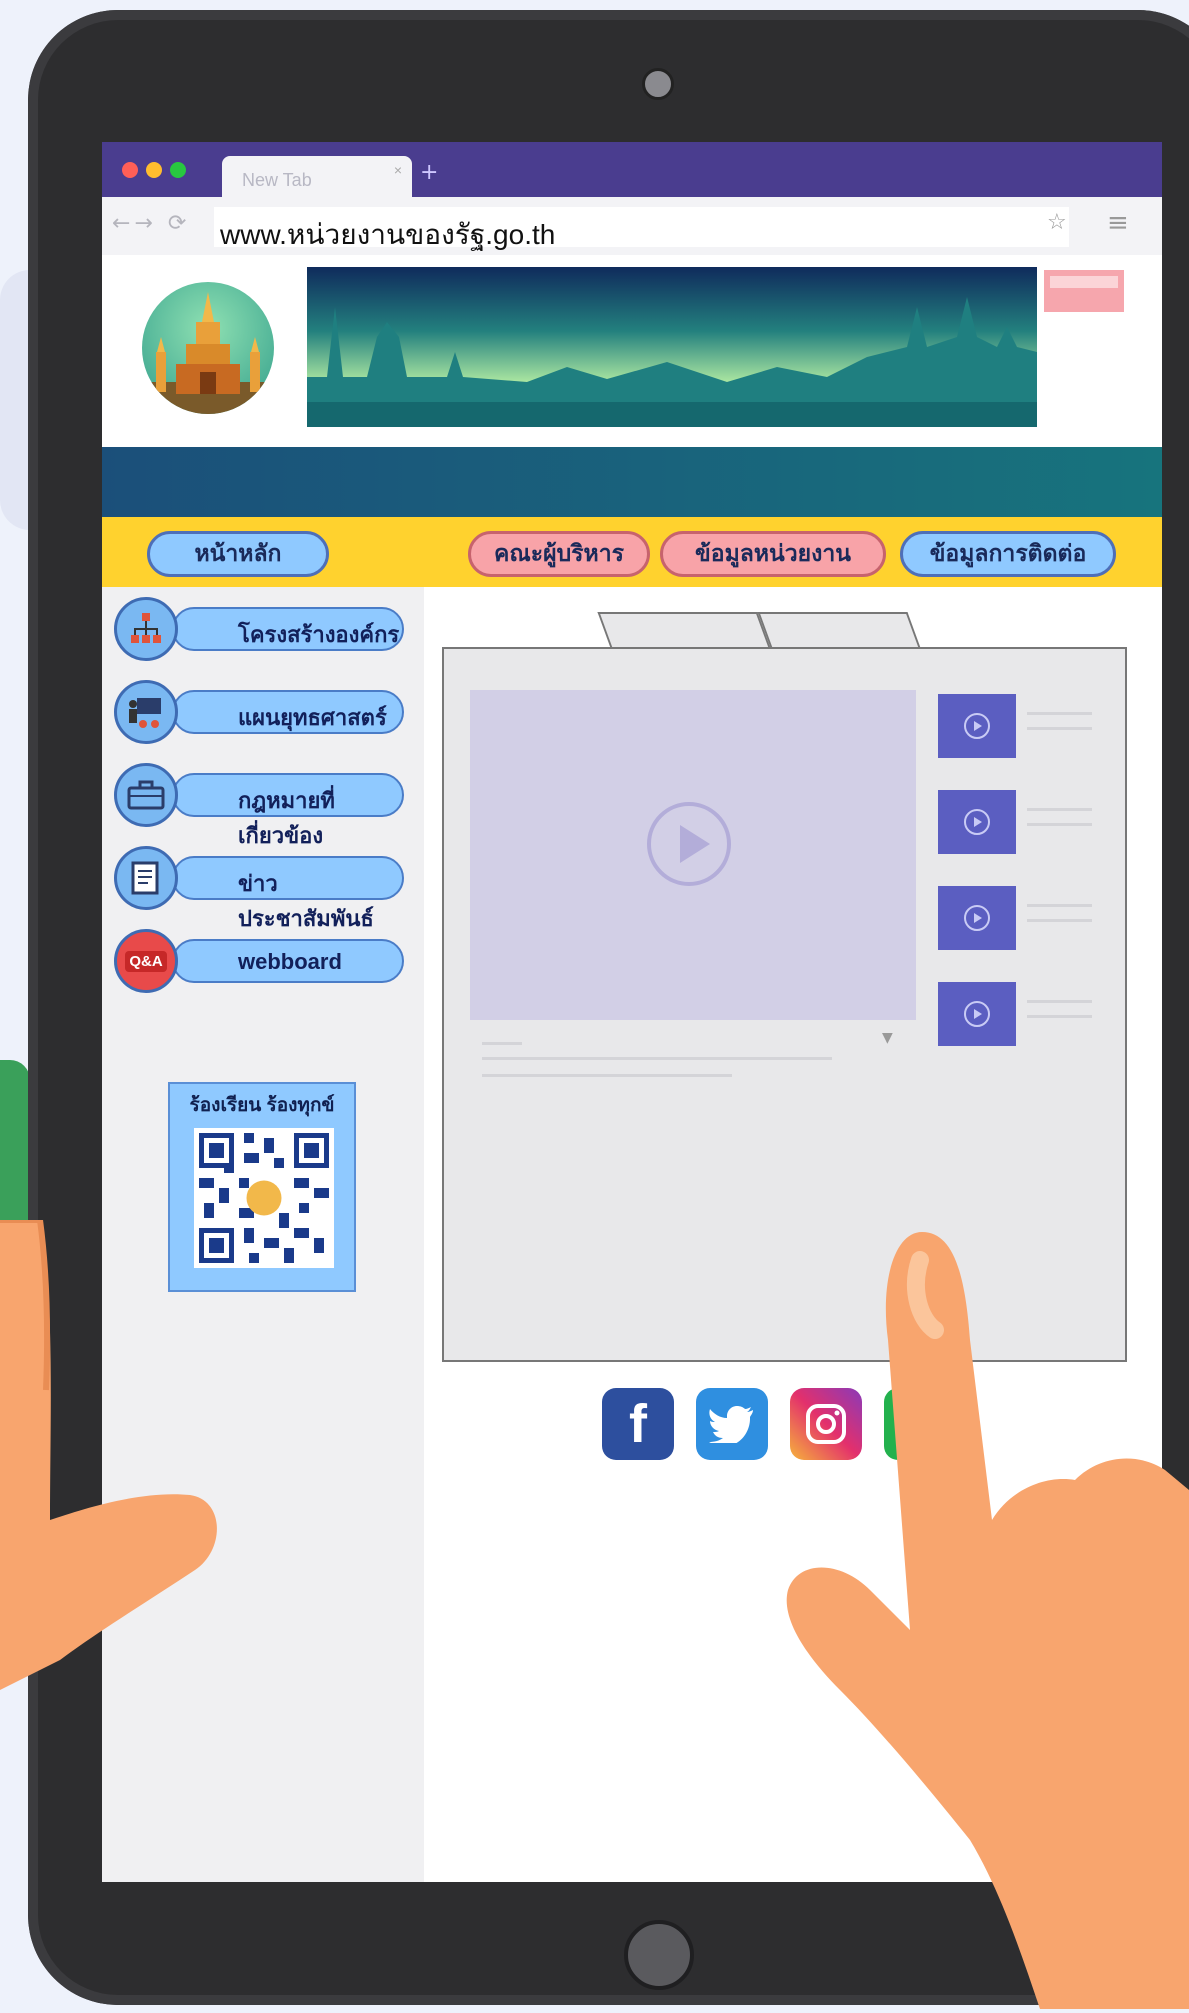 This screenshot has width=1189, height=2013. What do you see at coordinates (146, 629) in the screenshot?
I see `org-chart-icon` at bounding box center [146, 629].